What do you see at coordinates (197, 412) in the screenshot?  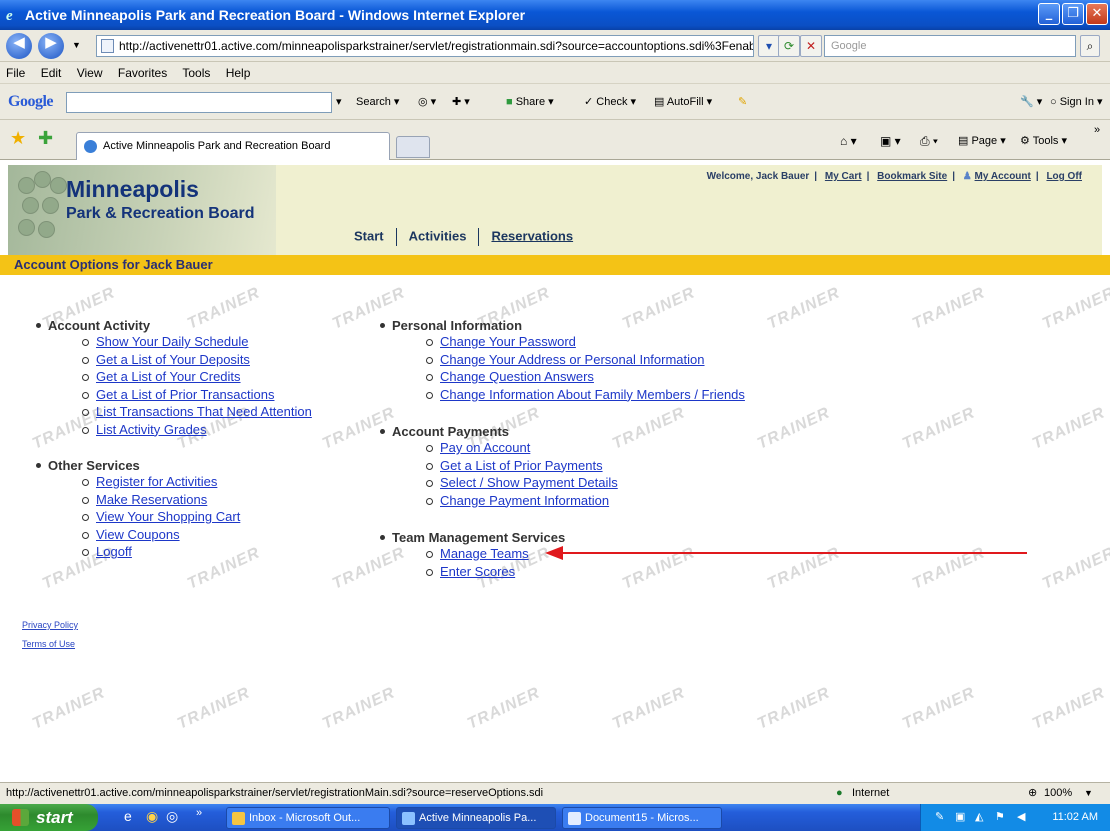 I see `transactions-attention-link: List Transactions That Need Attention` at bounding box center [197, 412].